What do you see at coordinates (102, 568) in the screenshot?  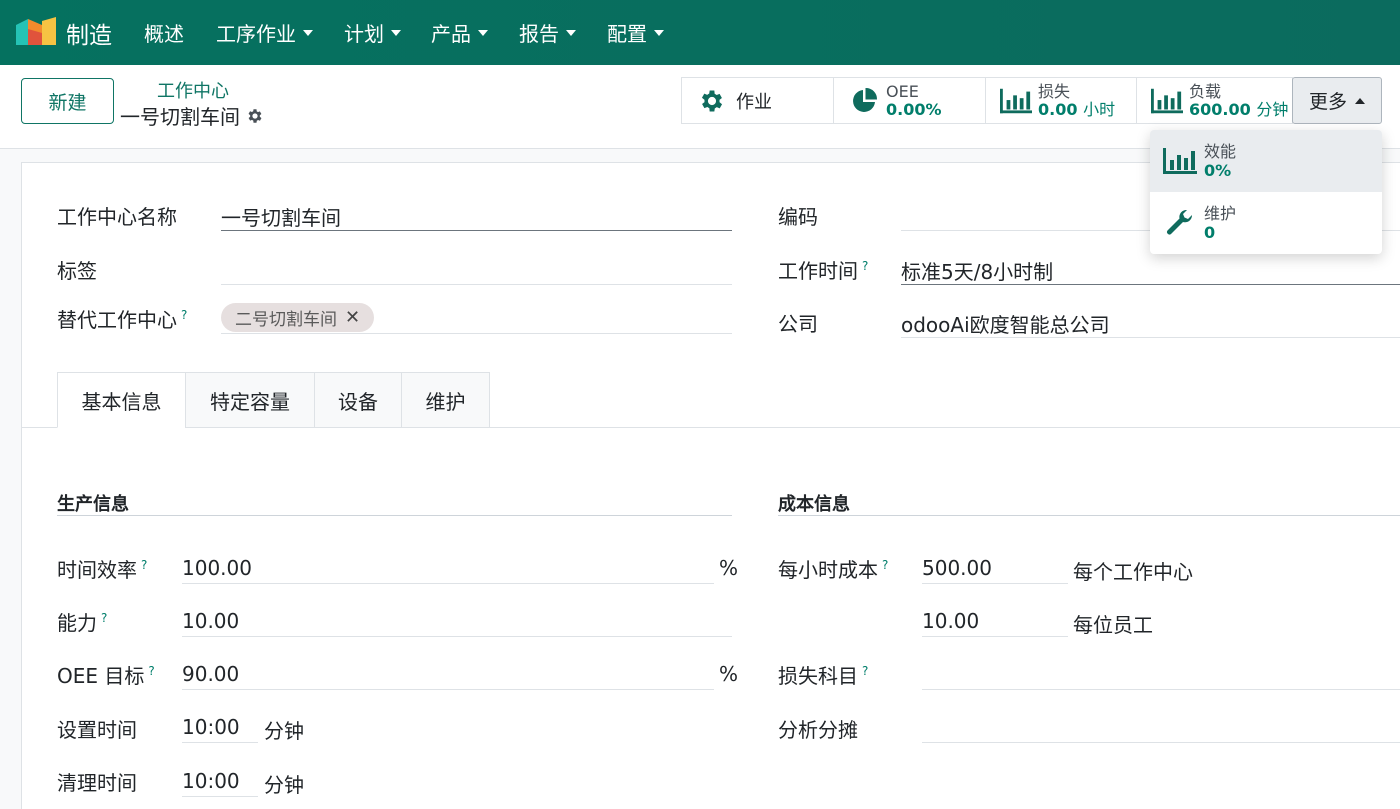 I see `time-efficiency-label: 时间效率?` at bounding box center [102, 568].